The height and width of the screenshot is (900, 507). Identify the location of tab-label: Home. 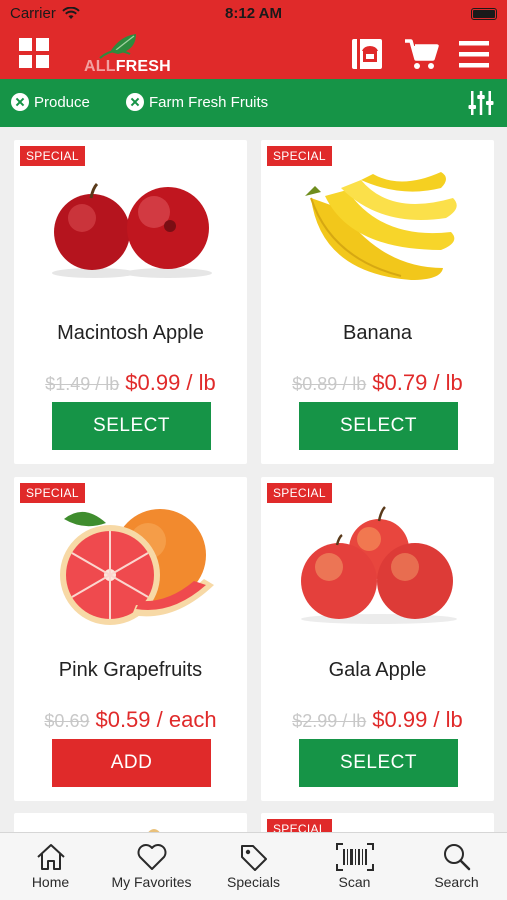
(50, 882).